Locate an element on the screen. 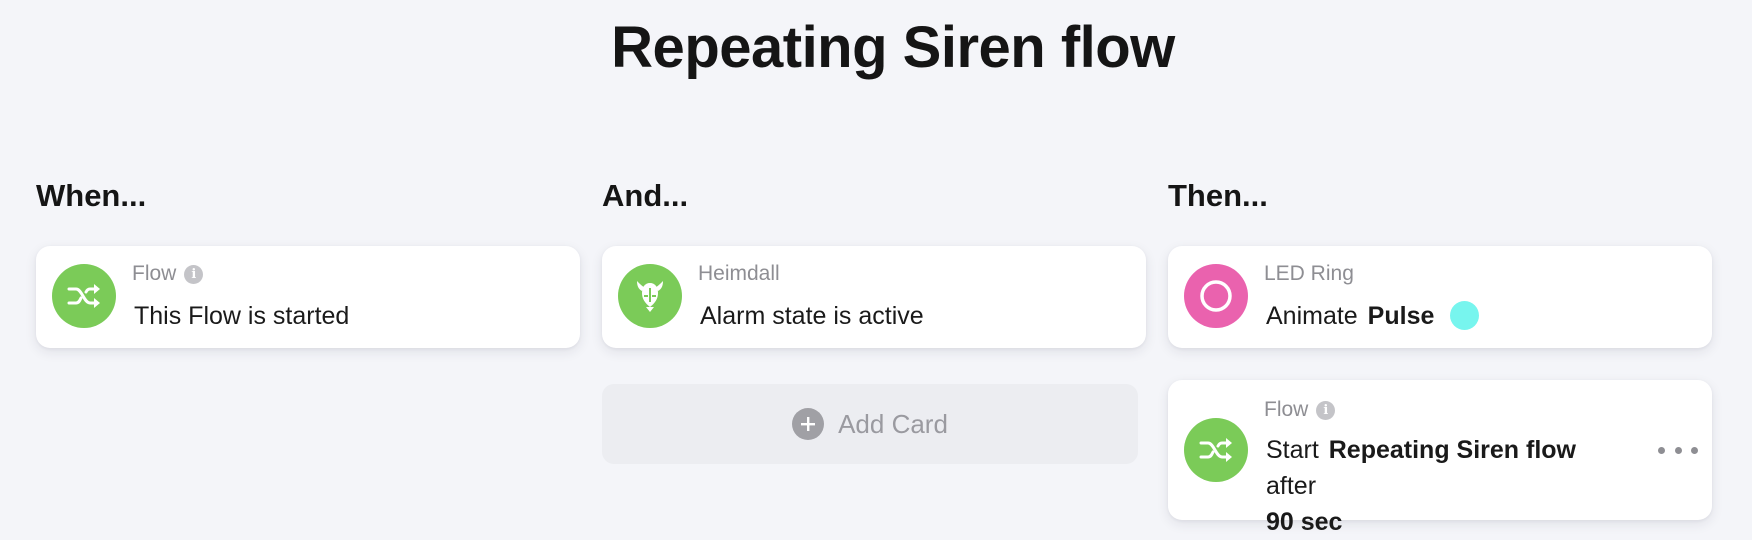  card-text: Animate Pulse is located at coordinates (1474, 316).